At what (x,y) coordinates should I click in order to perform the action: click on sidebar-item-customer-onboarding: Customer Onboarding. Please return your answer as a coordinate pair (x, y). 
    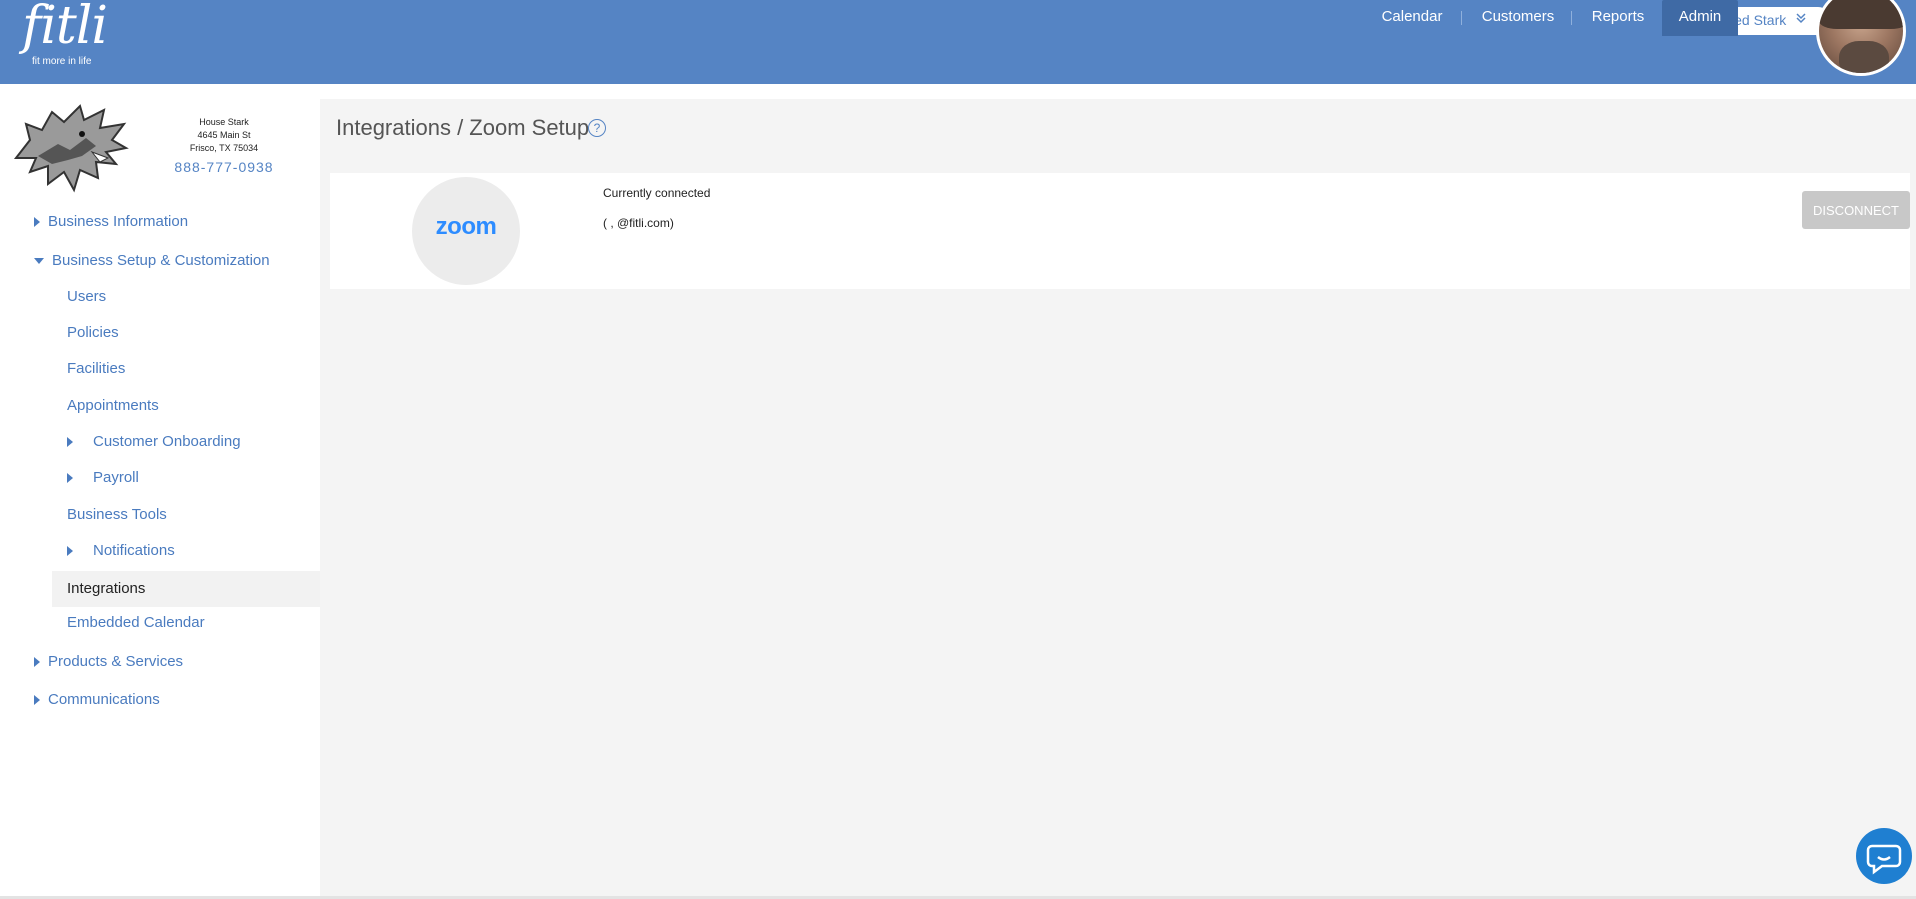
    Looking at the image, I should click on (154, 442).